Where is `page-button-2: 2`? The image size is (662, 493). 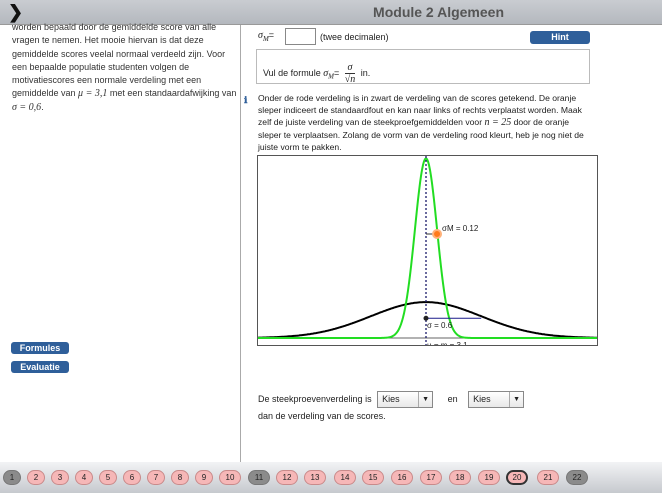
page-button-2: 2 is located at coordinates (36, 477).